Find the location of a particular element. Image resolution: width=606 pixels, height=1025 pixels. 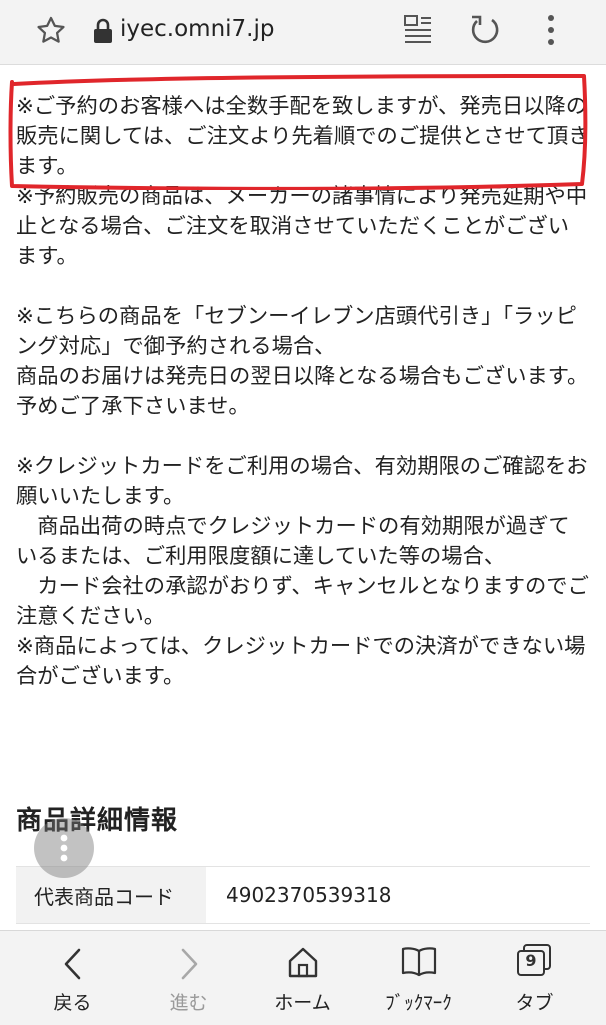

browser-toolbar: iyec.omni7.jp is located at coordinates (303, 32).